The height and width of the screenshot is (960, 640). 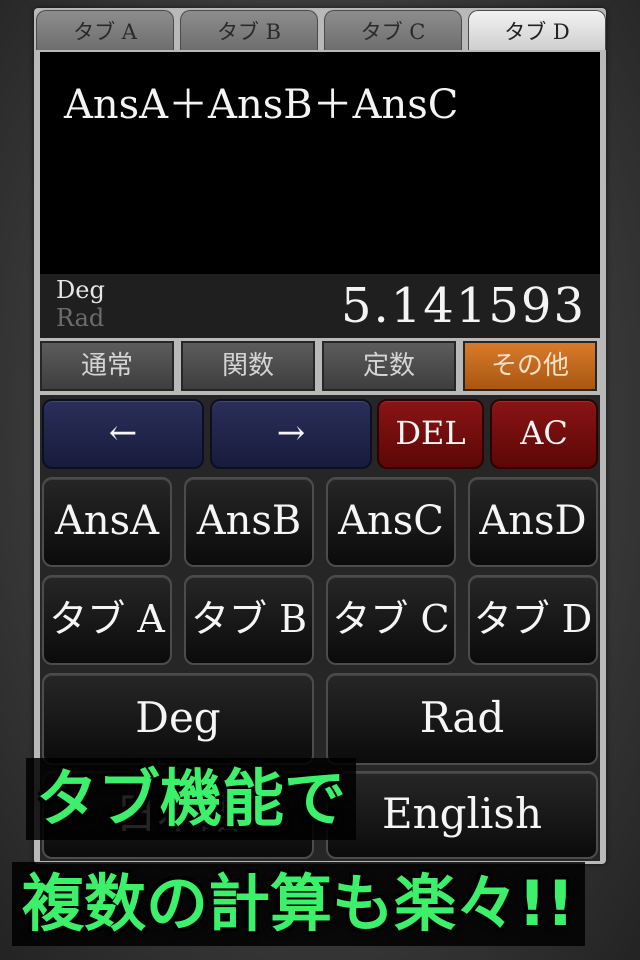 What do you see at coordinates (391, 522) in the screenshot?
I see `ans-c-button: AnsC` at bounding box center [391, 522].